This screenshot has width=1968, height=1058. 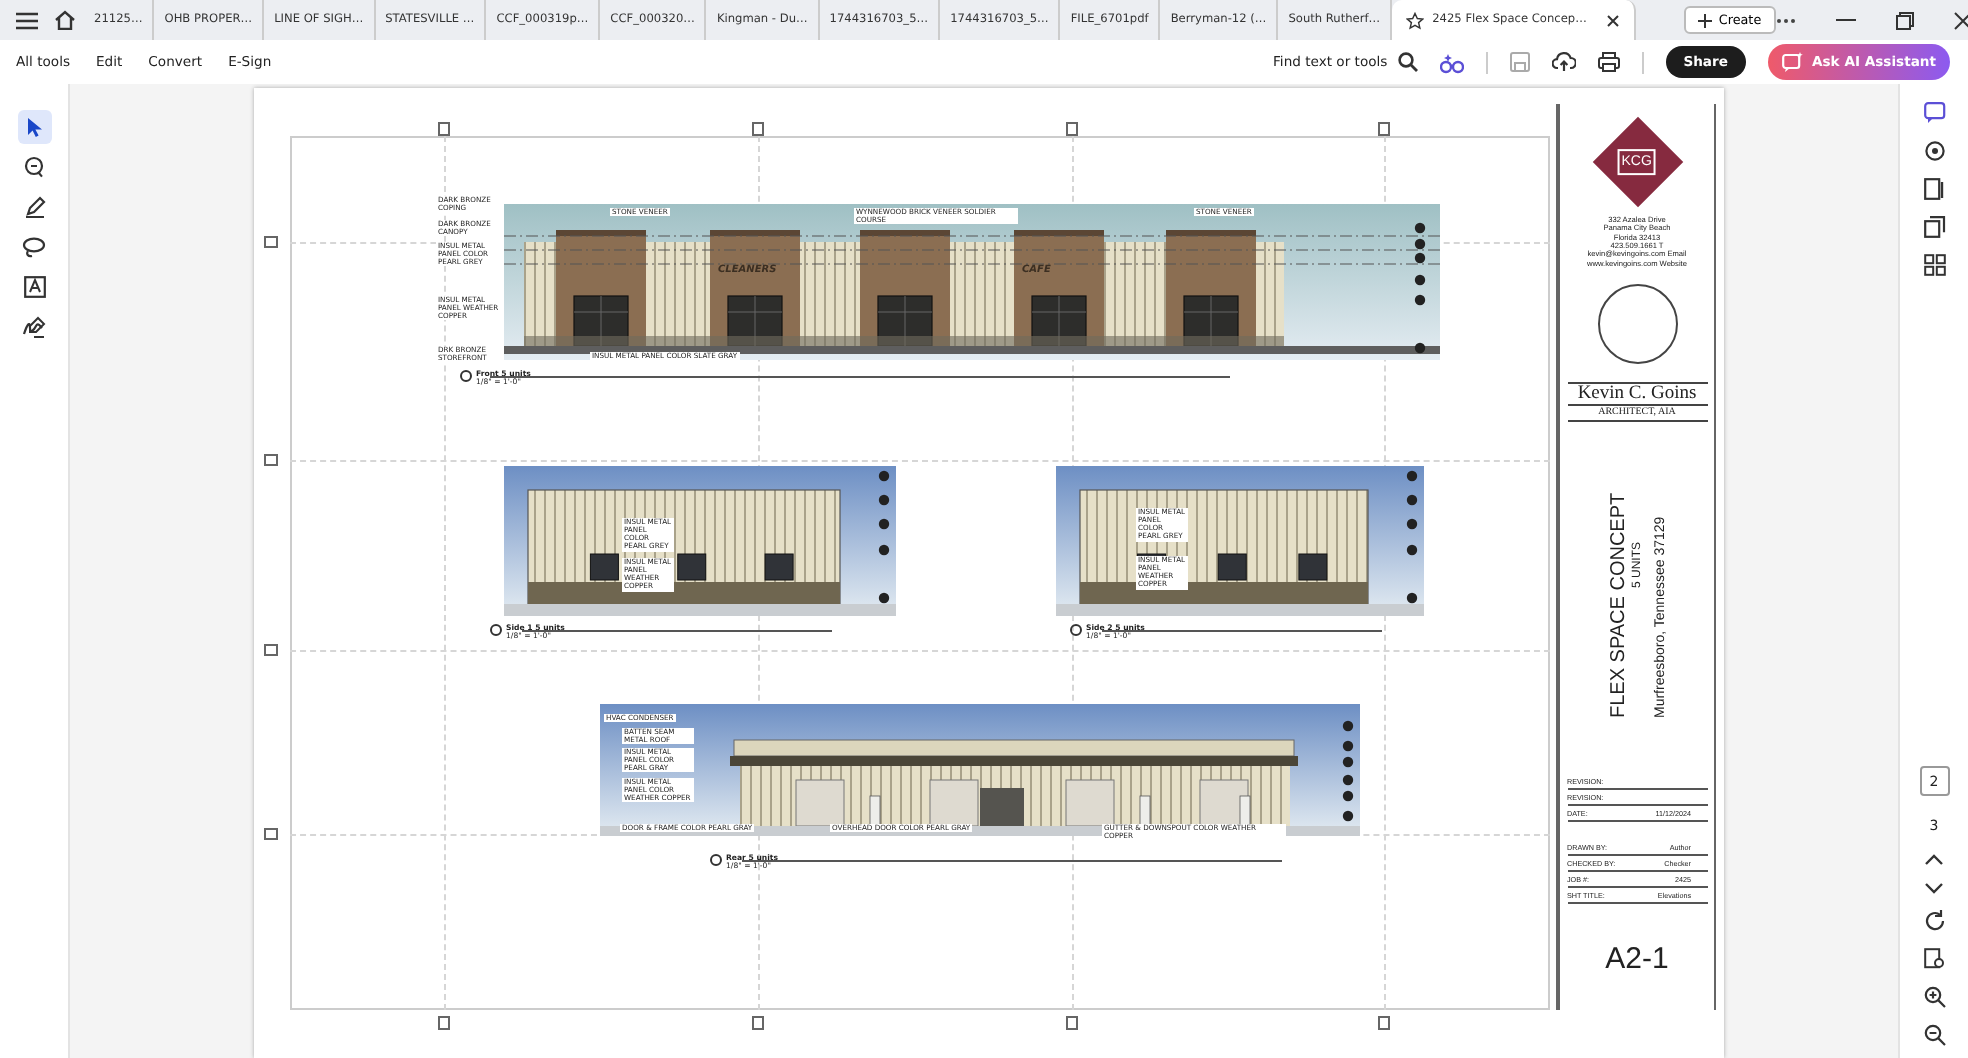 I want to click on cursor-arrow-icon, so click(x=34, y=127).